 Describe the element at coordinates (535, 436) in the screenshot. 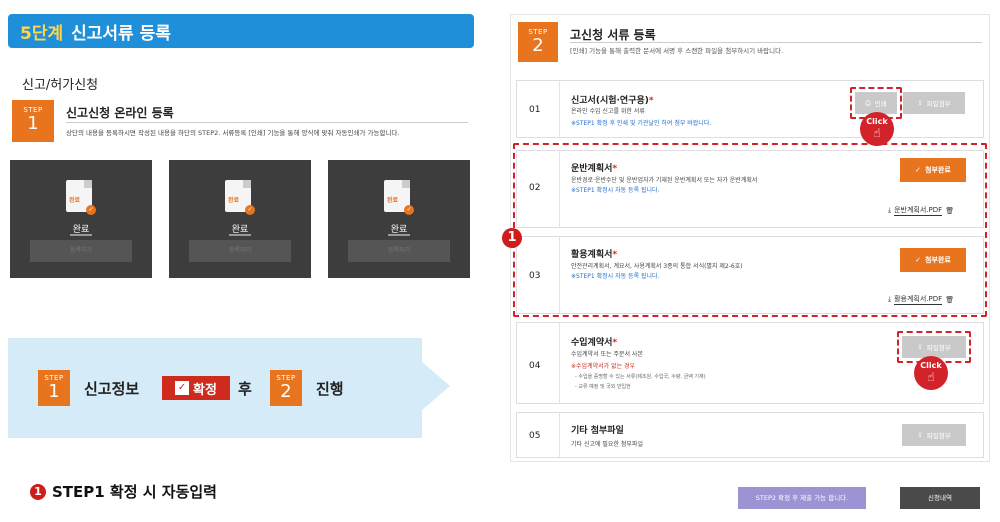

I see `row-number: 05` at that location.